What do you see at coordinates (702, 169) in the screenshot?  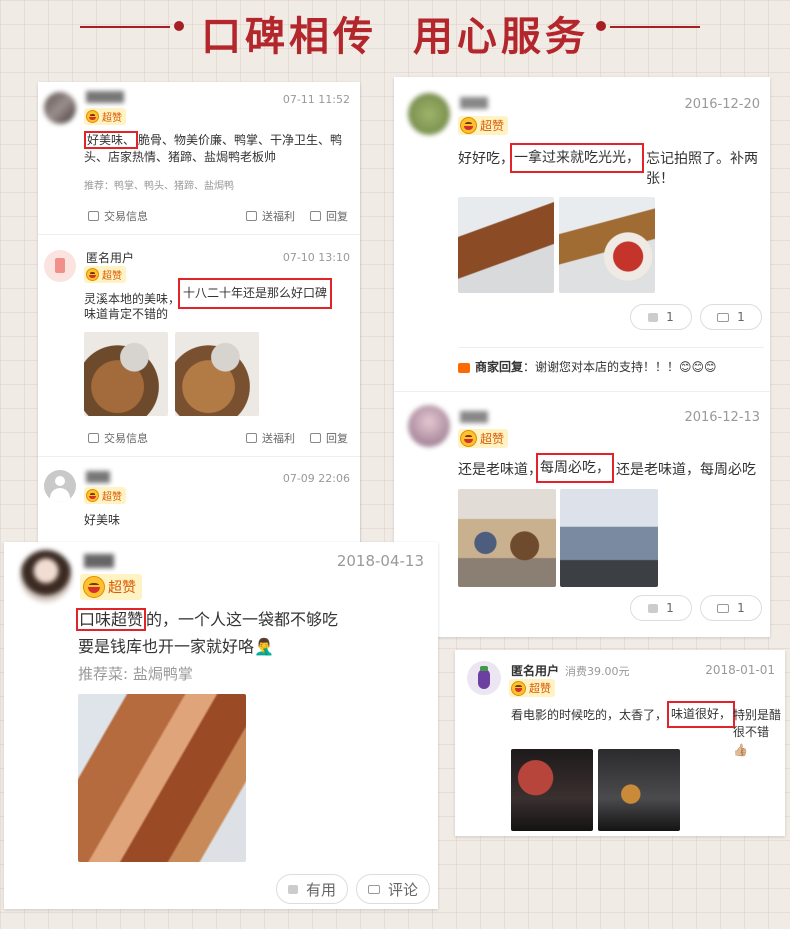 I see `review-text-cont: 忘记拍照了。补两张！` at bounding box center [702, 169].